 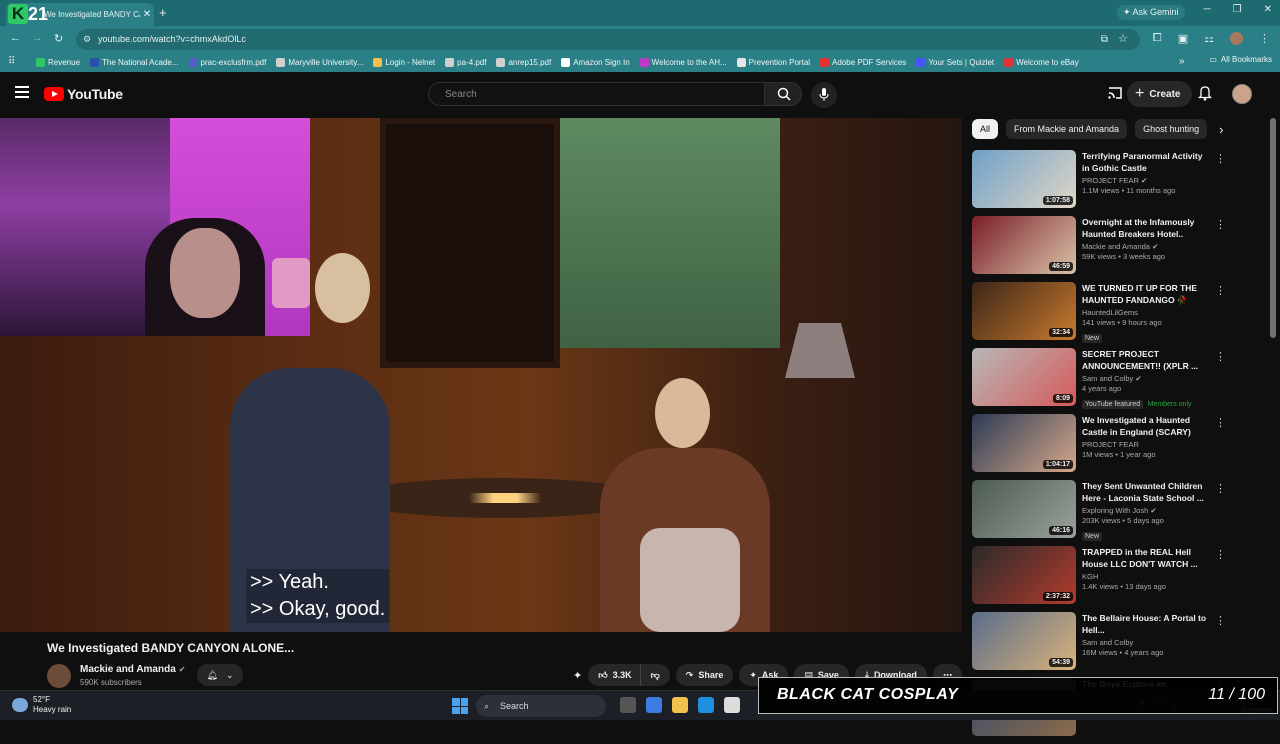 I want to click on video-thumbnail: 46:59, so click(x=1024, y=245).